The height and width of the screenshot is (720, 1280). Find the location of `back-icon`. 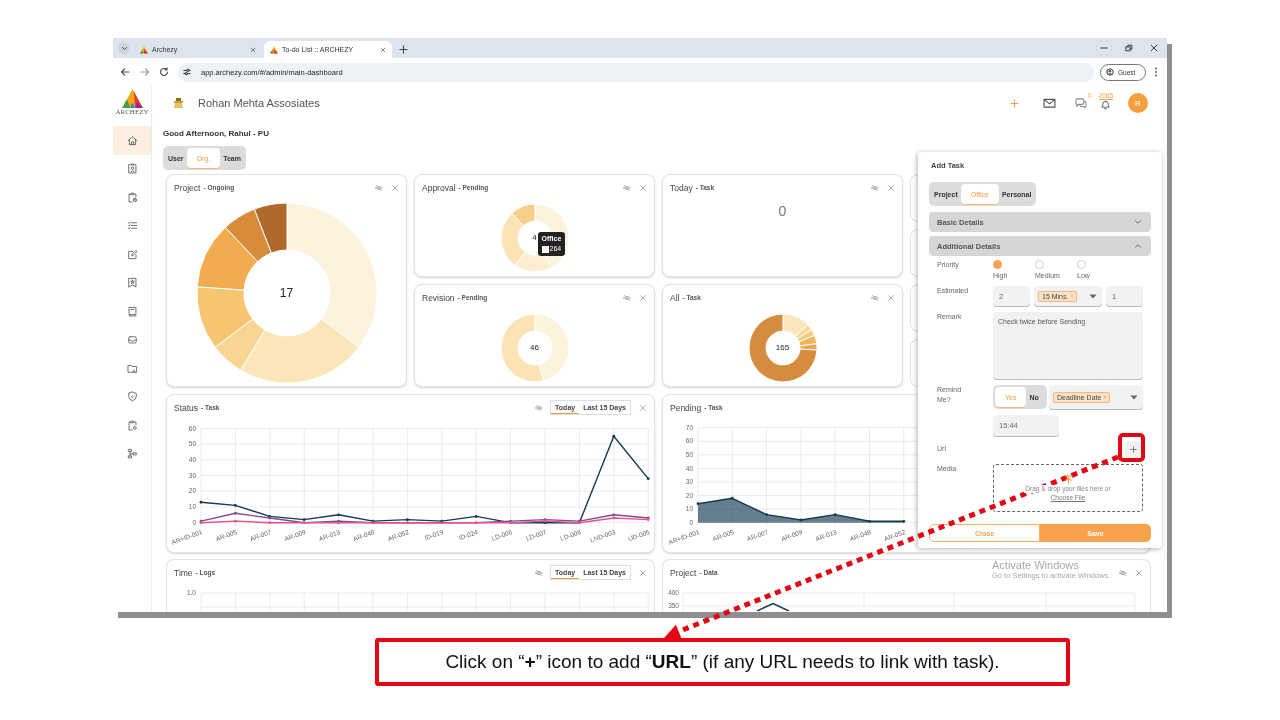

back-icon is located at coordinates (125, 72).